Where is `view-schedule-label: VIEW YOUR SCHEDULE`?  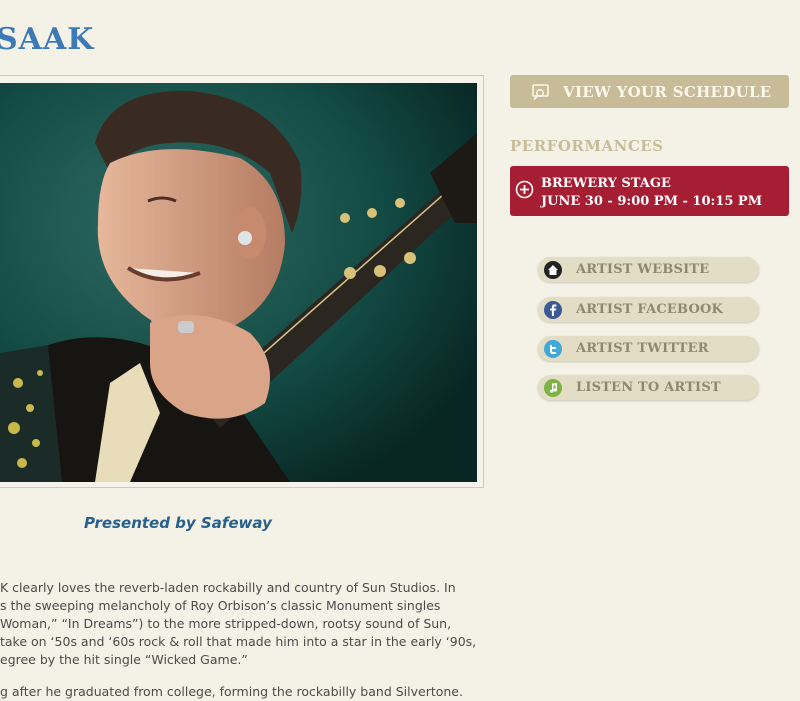 view-schedule-label: VIEW YOUR SCHEDULE is located at coordinates (667, 91).